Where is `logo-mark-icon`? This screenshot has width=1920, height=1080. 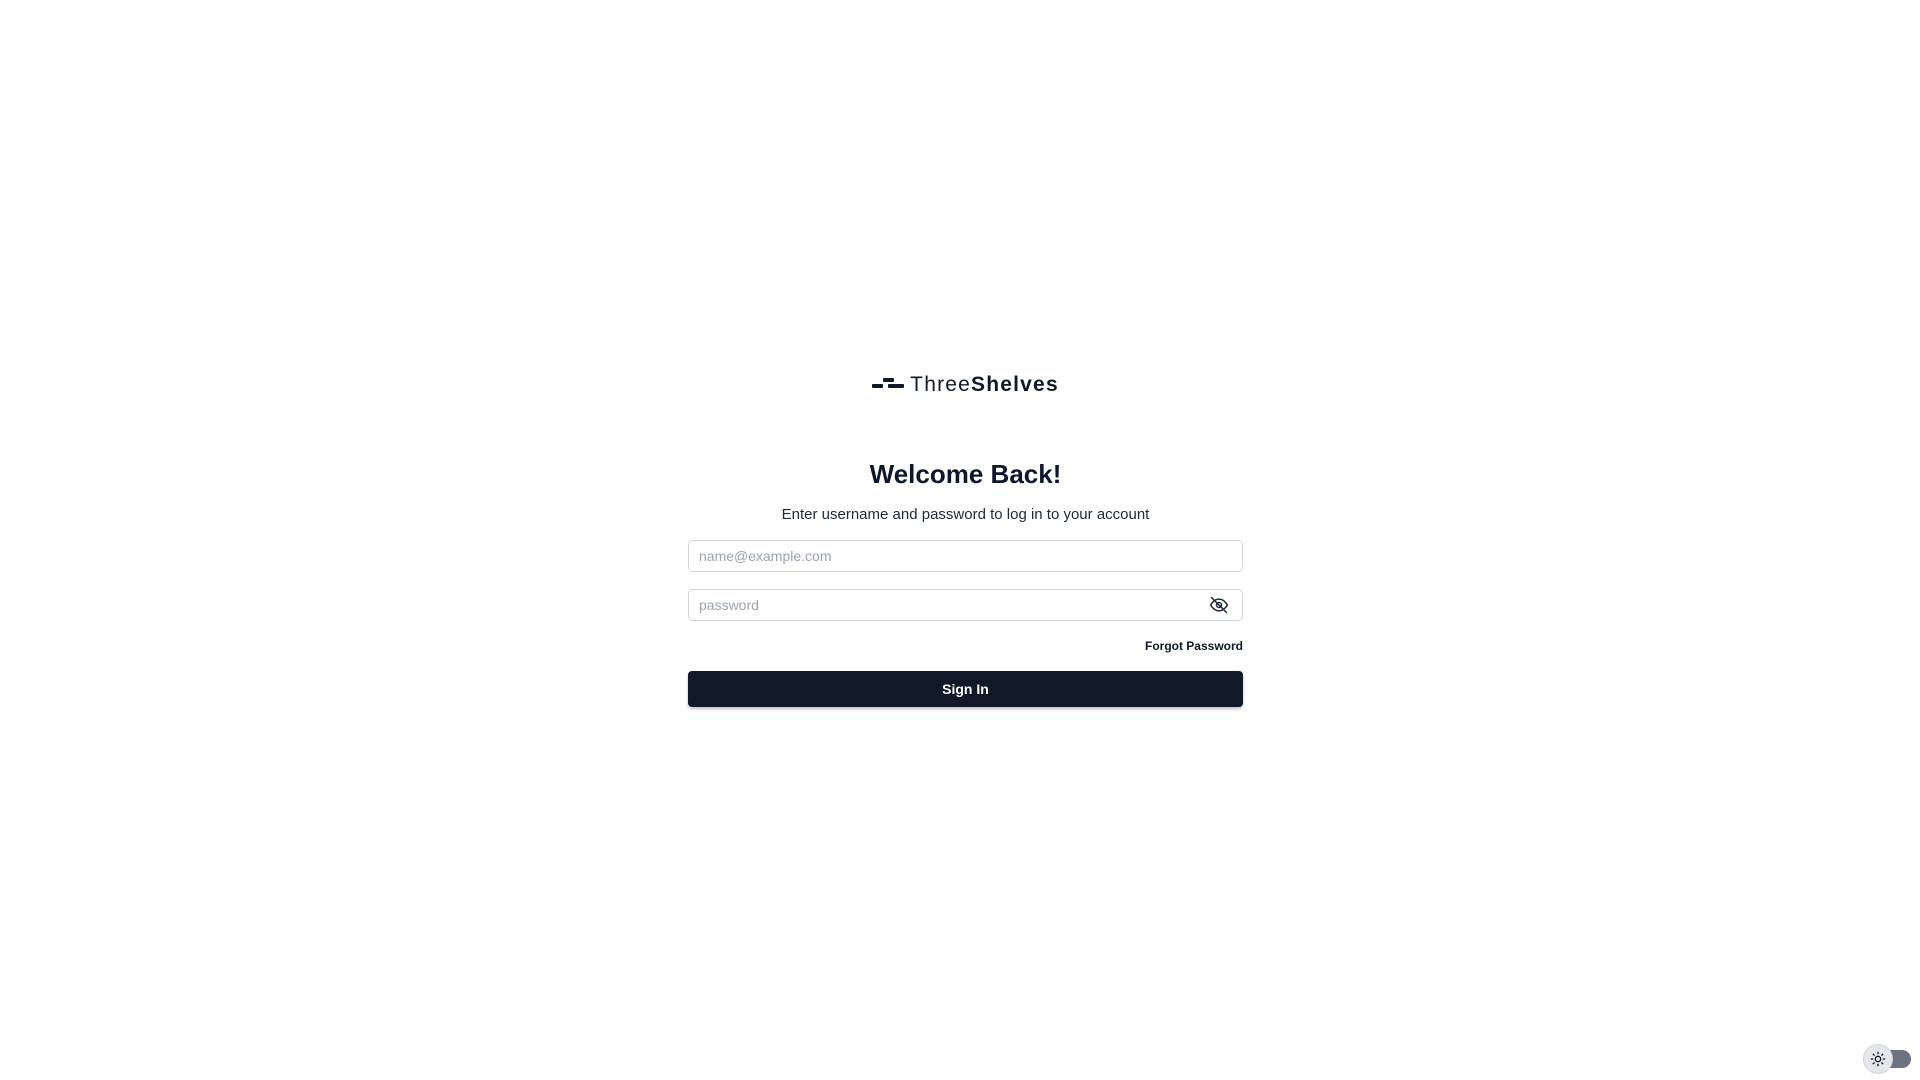 logo-mark-icon is located at coordinates (889, 384).